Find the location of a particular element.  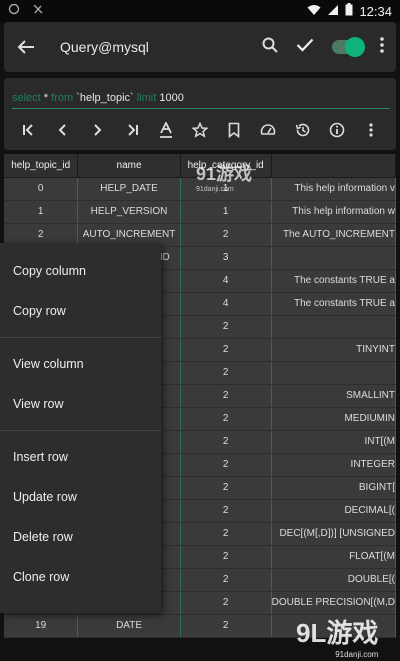

watermark-subtext: 91danji.com is located at coordinates (215, 189).